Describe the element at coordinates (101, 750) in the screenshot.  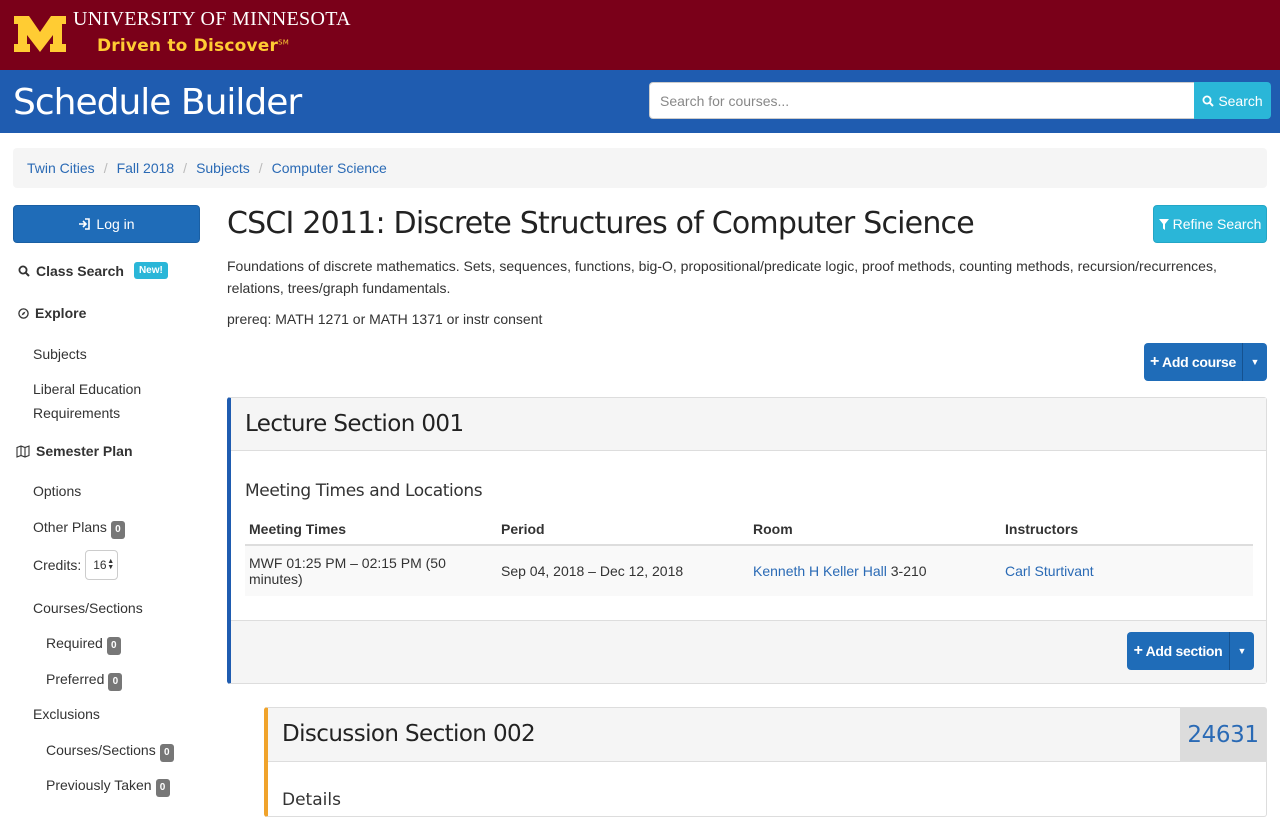
I see `excluded-courses-sections-label: Courses/Sections` at that location.